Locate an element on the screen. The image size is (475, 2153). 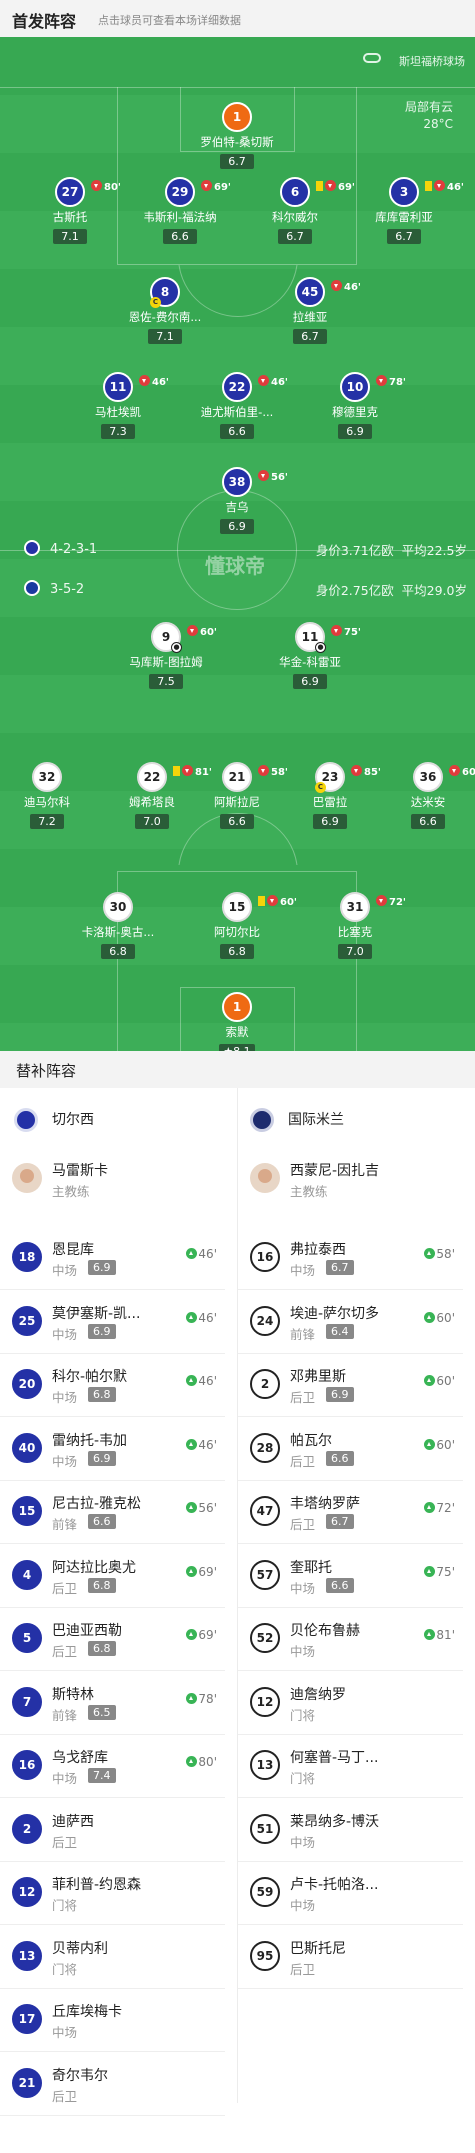
player: 23 C 85' 巴雷拉 6.9 is located at coordinates (330, 795).